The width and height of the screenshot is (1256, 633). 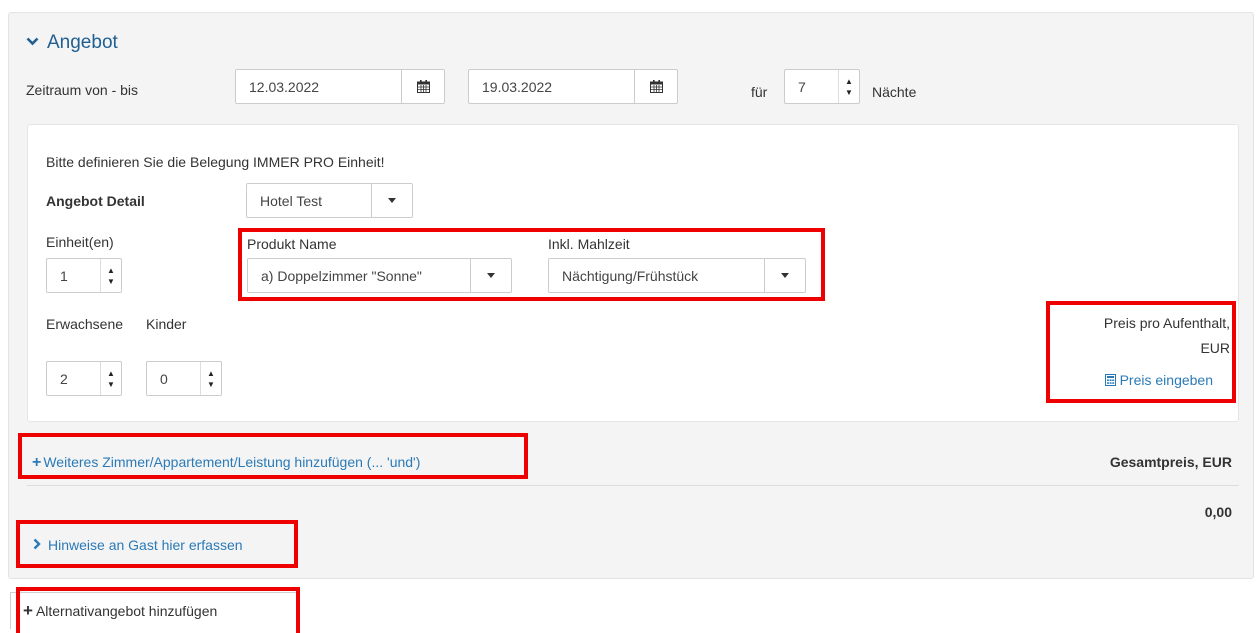 I want to click on units-label: Einheit(en), so click(x=80, y=242).